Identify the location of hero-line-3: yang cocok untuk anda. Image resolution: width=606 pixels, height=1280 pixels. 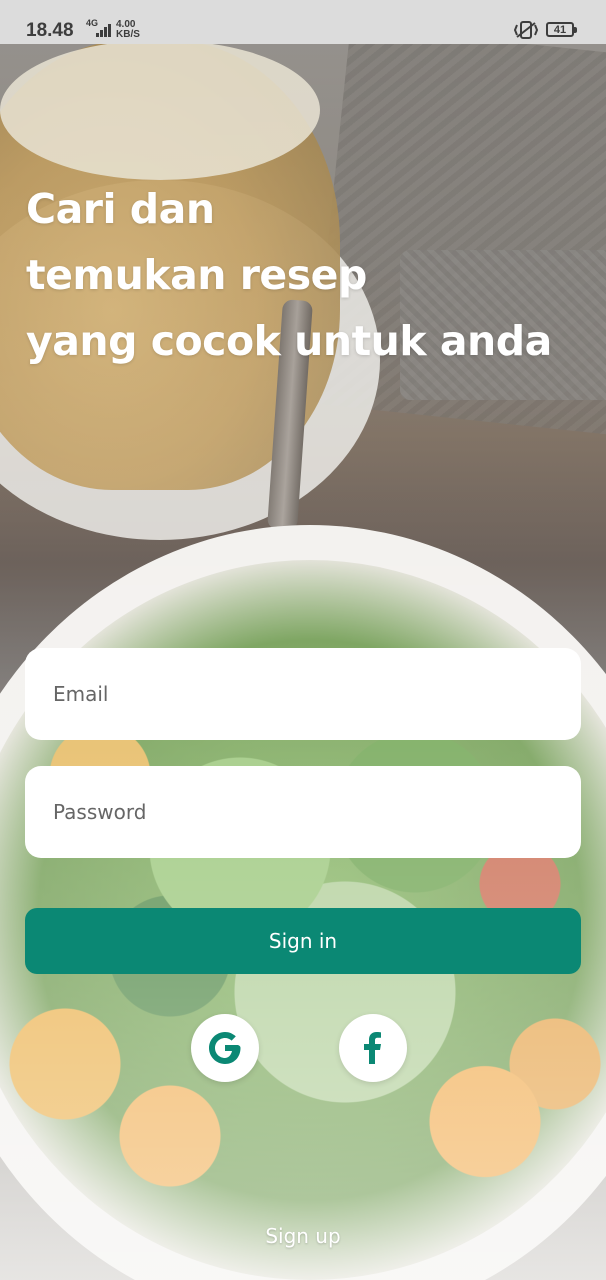
(289, 341).